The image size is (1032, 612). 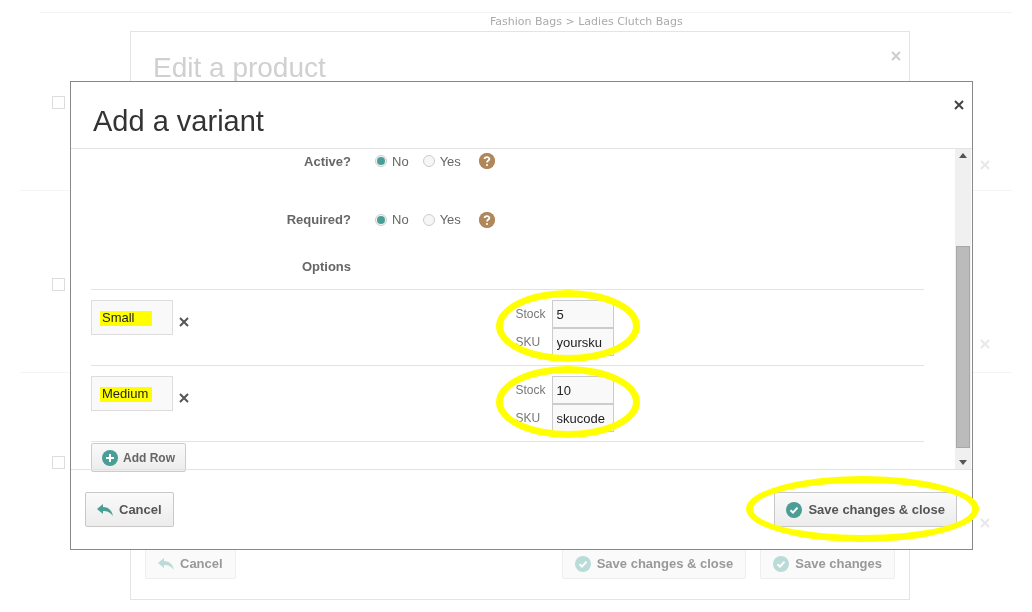 What do you see at coordinates (327, 161) in the screenshot?
I see `field-label: Active?` at bounding box center [327, 161].